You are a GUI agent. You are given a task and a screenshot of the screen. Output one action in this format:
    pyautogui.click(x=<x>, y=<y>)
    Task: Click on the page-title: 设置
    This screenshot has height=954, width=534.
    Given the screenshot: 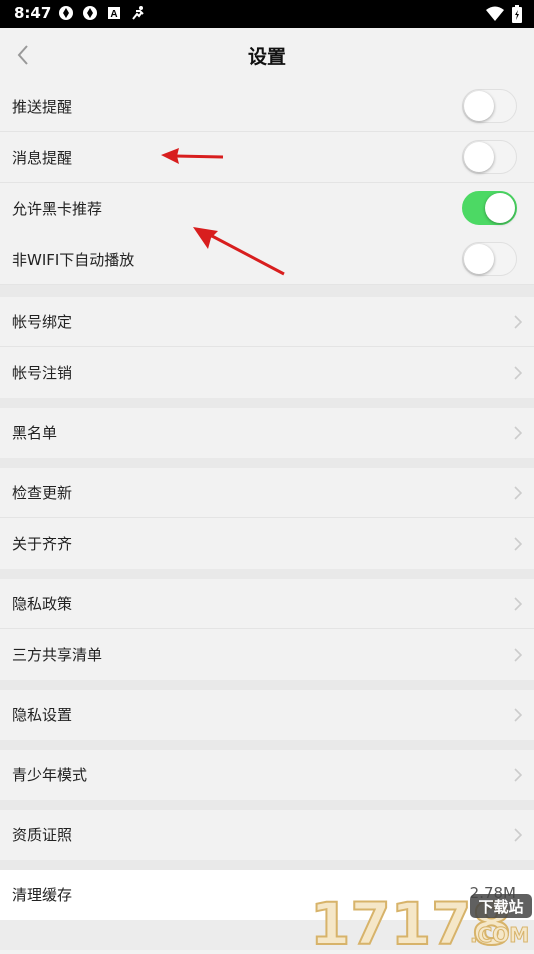 What is the action you would take?
    pyautogui.click(x=266, y=57)
    